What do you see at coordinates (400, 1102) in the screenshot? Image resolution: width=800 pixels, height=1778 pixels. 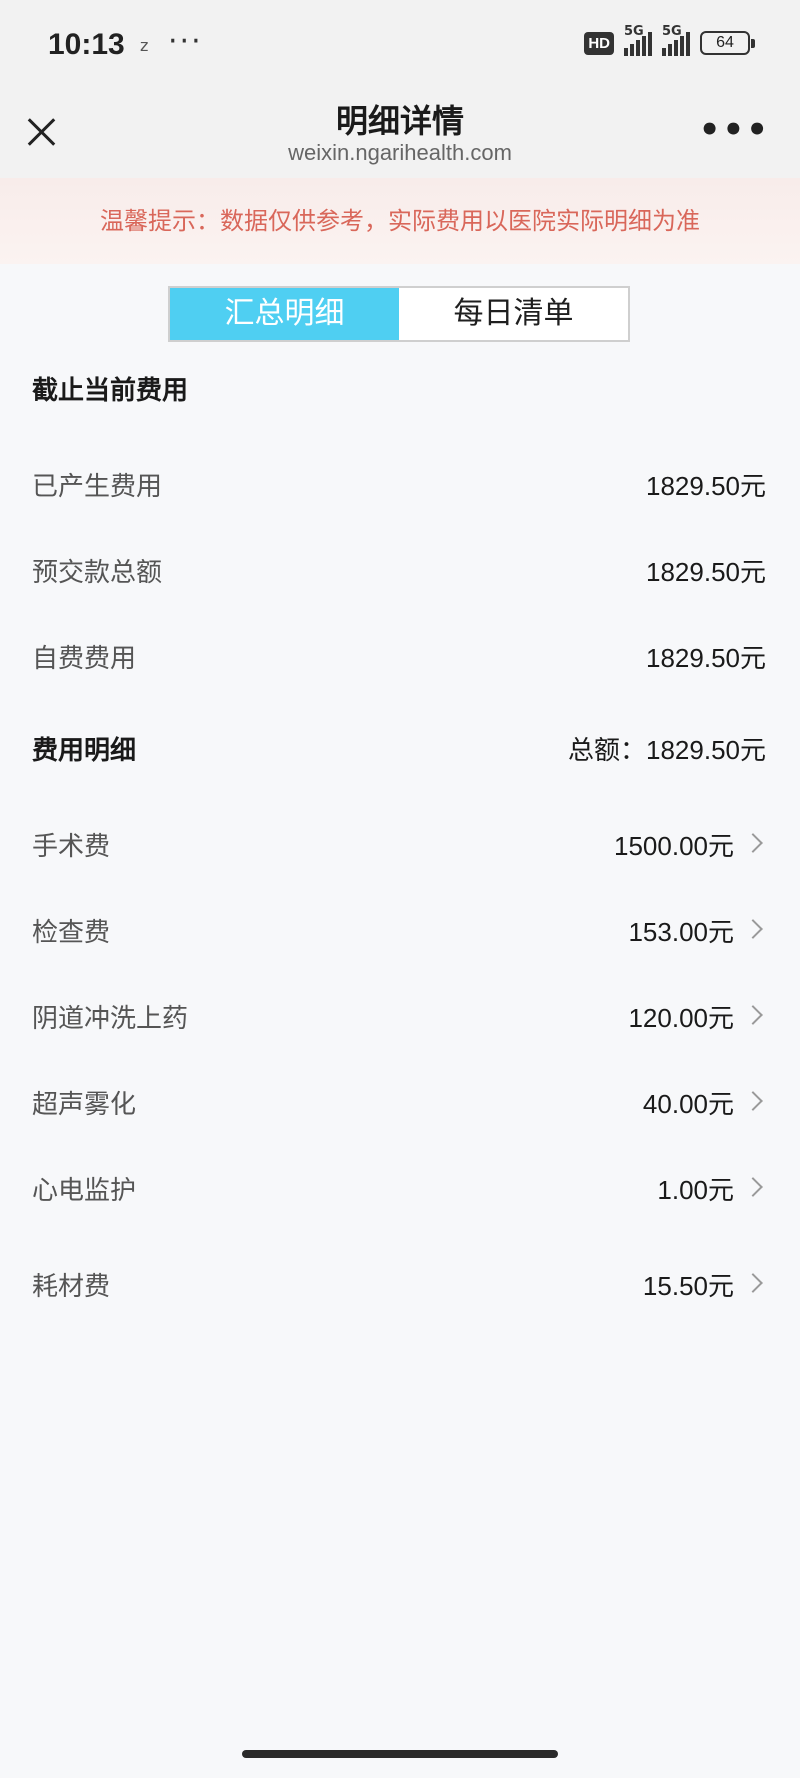 I see `detail-row-nebulization: 超声雾化 40.00元` at bounding box center [400, 1102].